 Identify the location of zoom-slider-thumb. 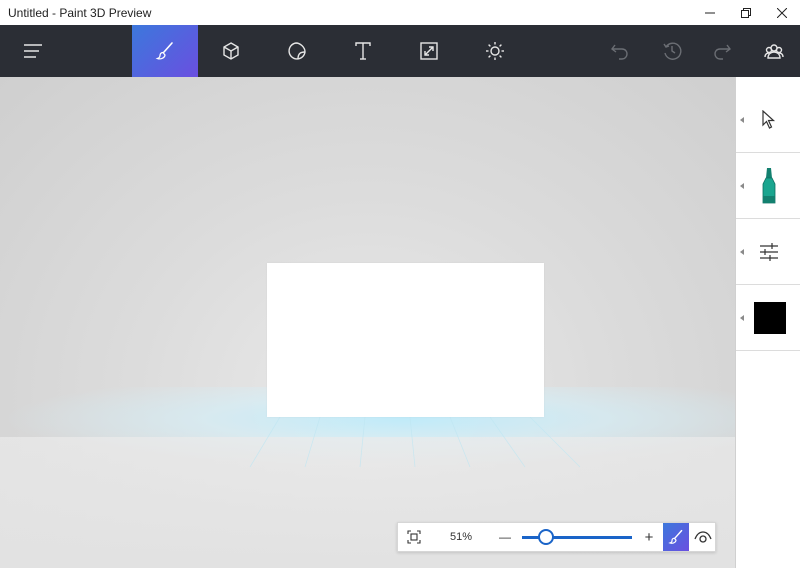
(546, 537).